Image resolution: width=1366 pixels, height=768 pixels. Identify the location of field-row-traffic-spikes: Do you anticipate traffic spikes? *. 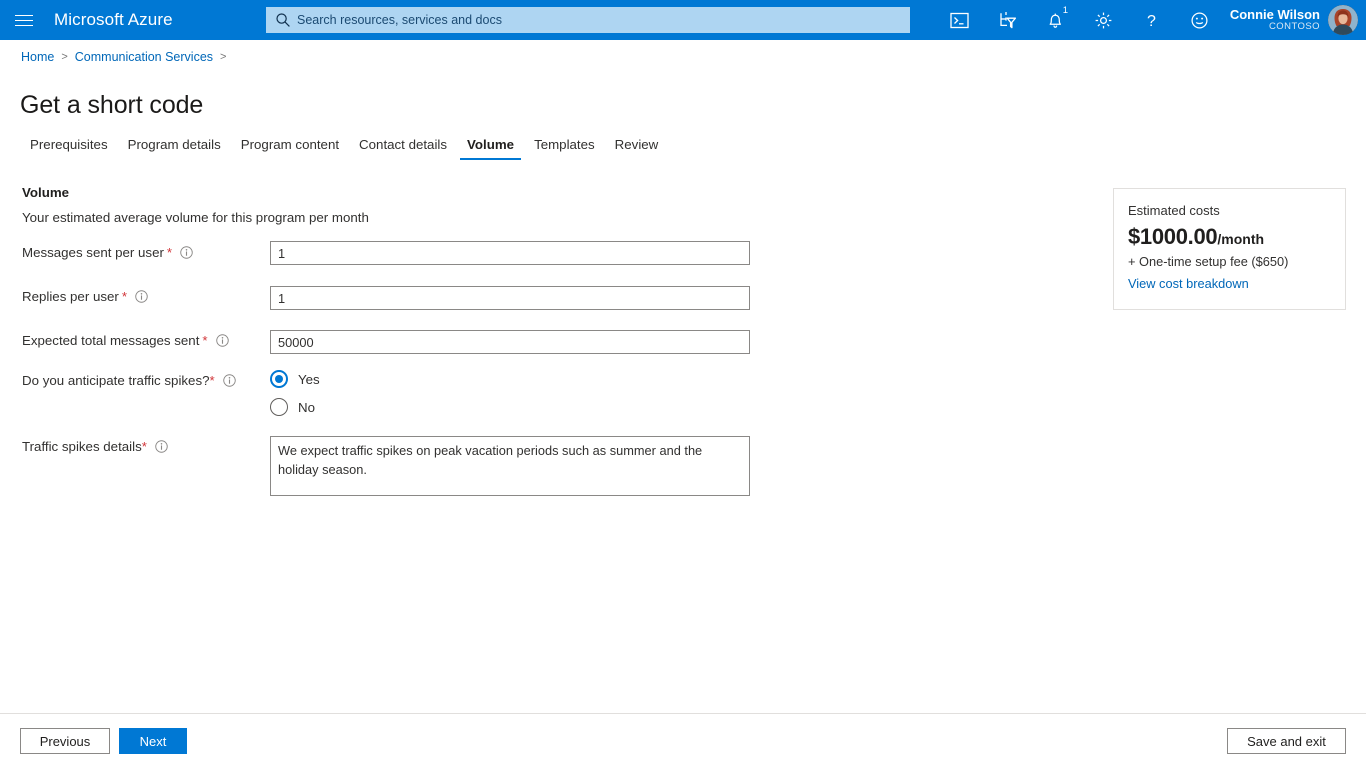
(129, 380).